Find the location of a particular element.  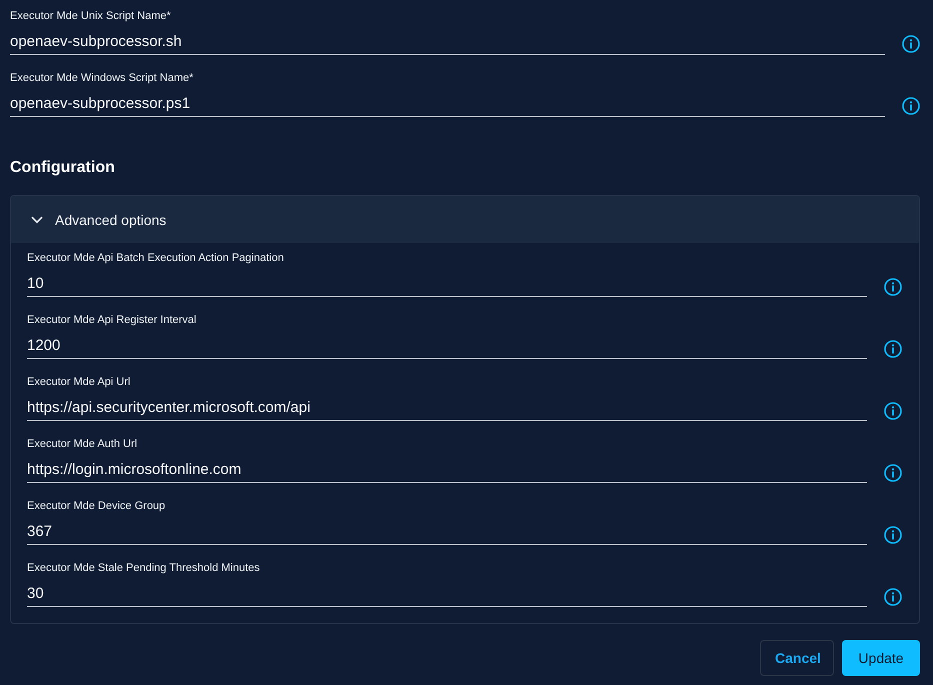

text-field: openaev-subprocessor.ps1 is located at coordinates (447, 101).